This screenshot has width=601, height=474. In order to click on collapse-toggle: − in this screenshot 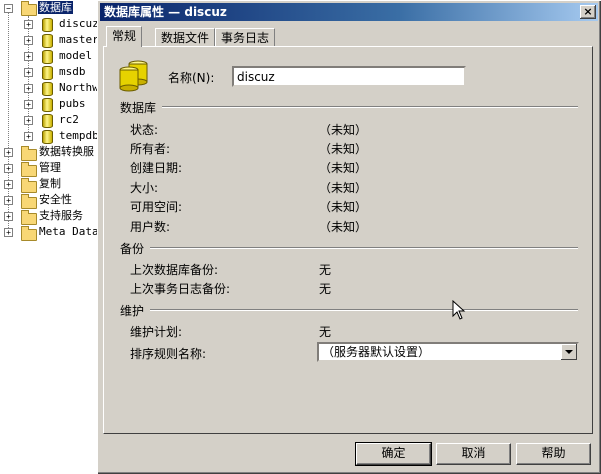, I will do `click(8, 8)`.